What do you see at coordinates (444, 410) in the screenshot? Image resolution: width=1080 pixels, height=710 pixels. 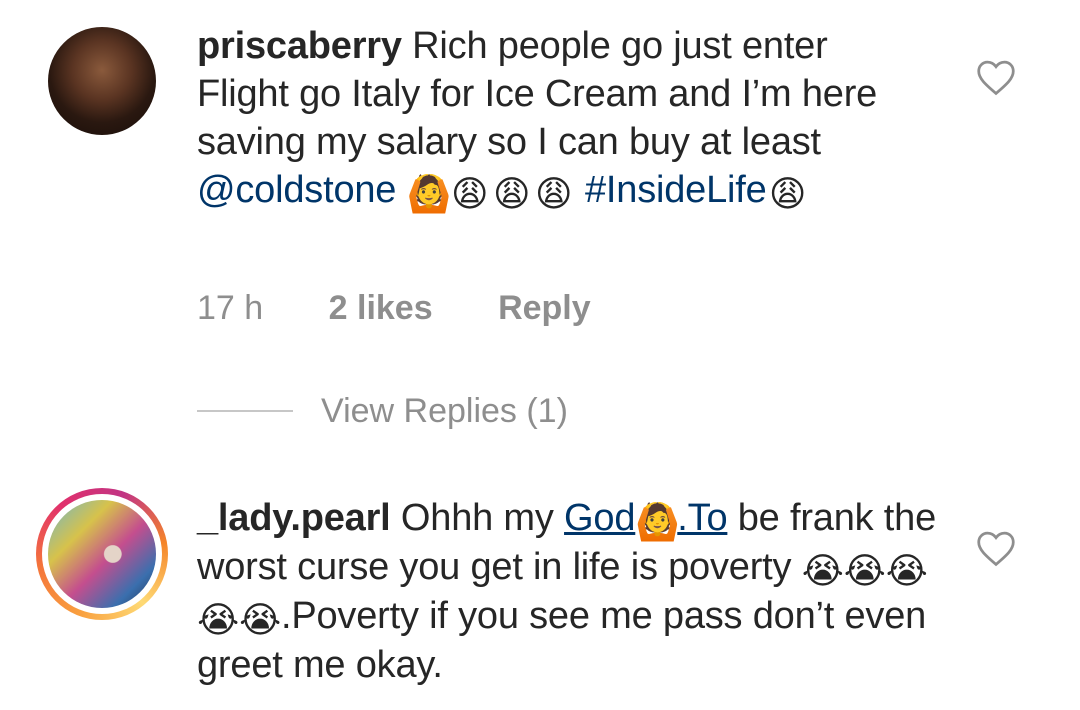 I see `view-replies-label: View Replies (1)` at bounding box center [444, 410].